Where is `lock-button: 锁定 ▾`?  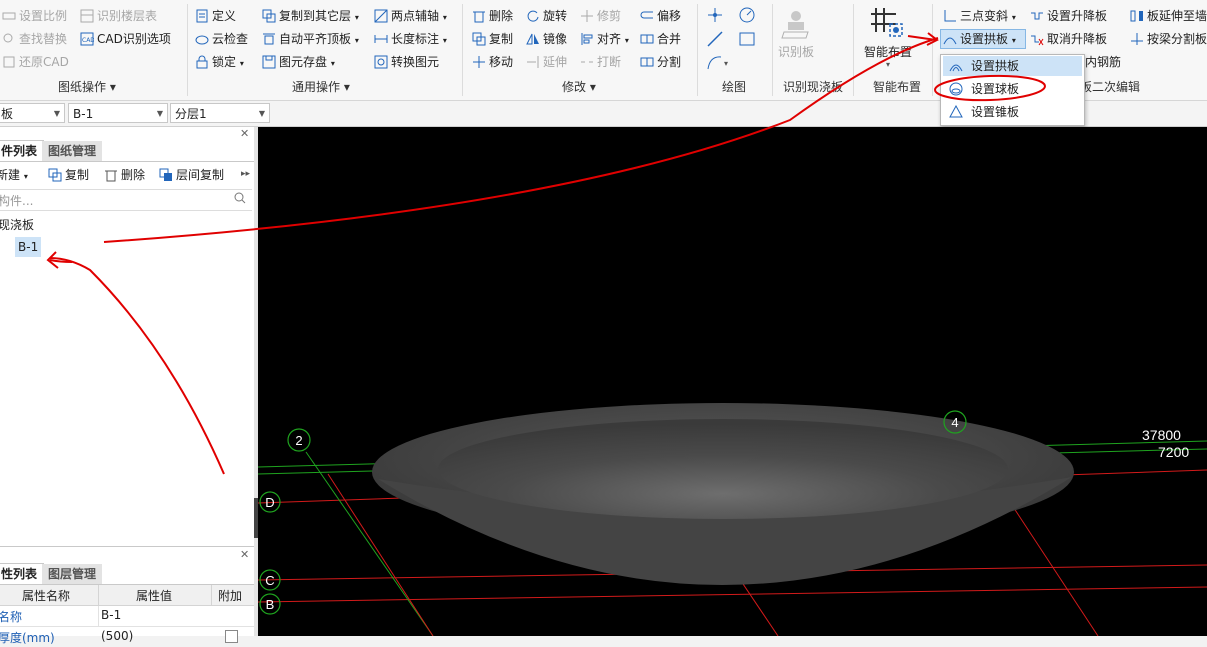 lock-button: 锁定 ▾ is located at coordinates (219, 62).